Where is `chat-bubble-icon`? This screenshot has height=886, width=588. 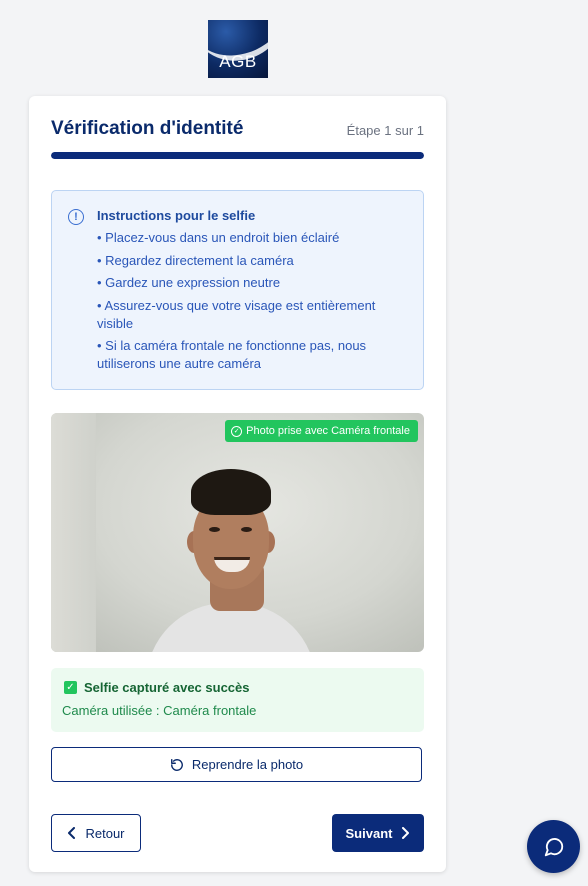
chat-bubble-icon is located at coordinates (553, 846).